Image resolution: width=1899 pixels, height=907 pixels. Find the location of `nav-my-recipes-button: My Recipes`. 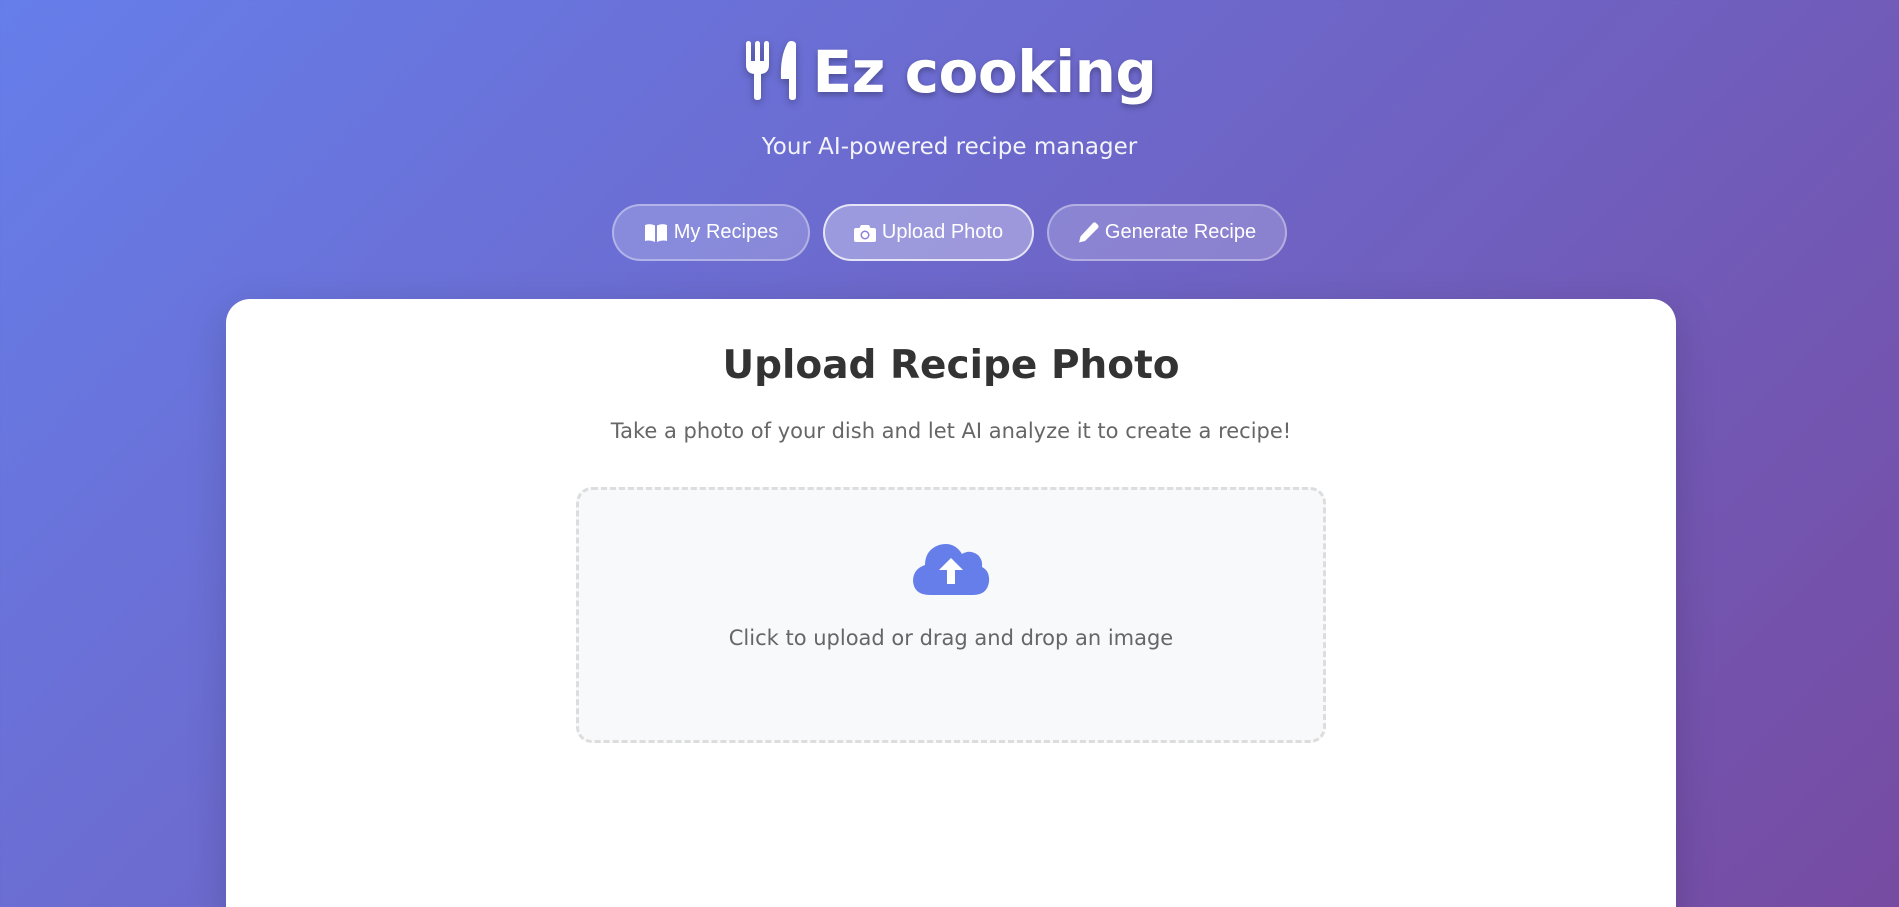

nav-my-recipes-button: My Recipes is located at coordinates (711, 232).